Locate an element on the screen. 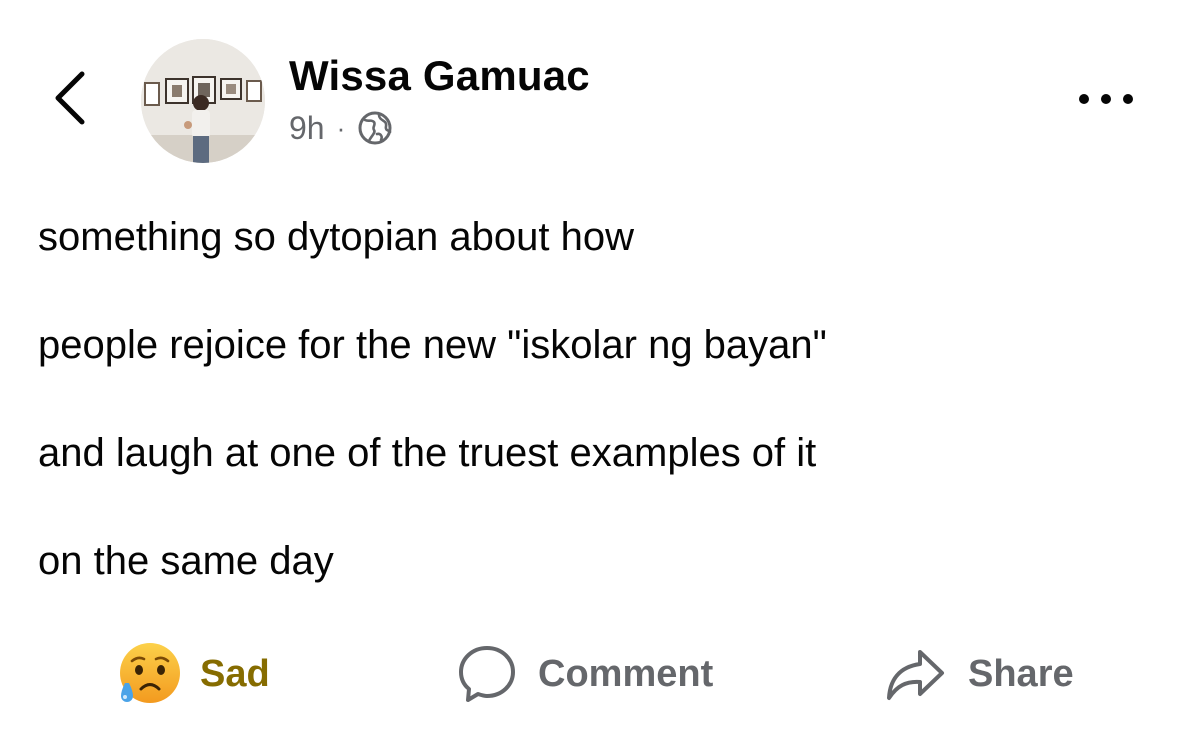  more-options-button is located at coordinates (1106, 99).